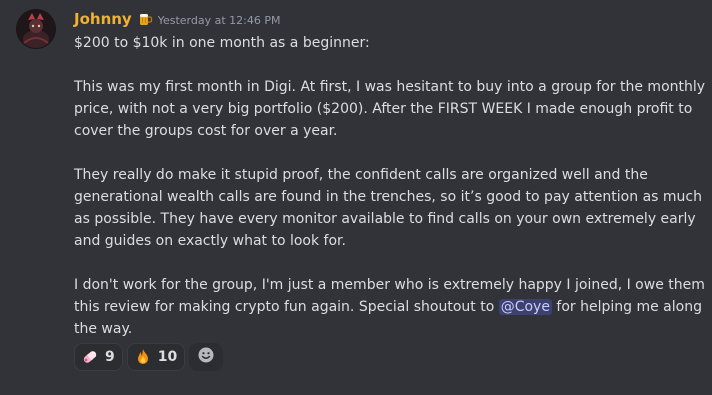  Describe the element at coordinates (219, 20) in the screenshot. I see `message-timestamp: Yesterday at 12:46 PM` at that location.